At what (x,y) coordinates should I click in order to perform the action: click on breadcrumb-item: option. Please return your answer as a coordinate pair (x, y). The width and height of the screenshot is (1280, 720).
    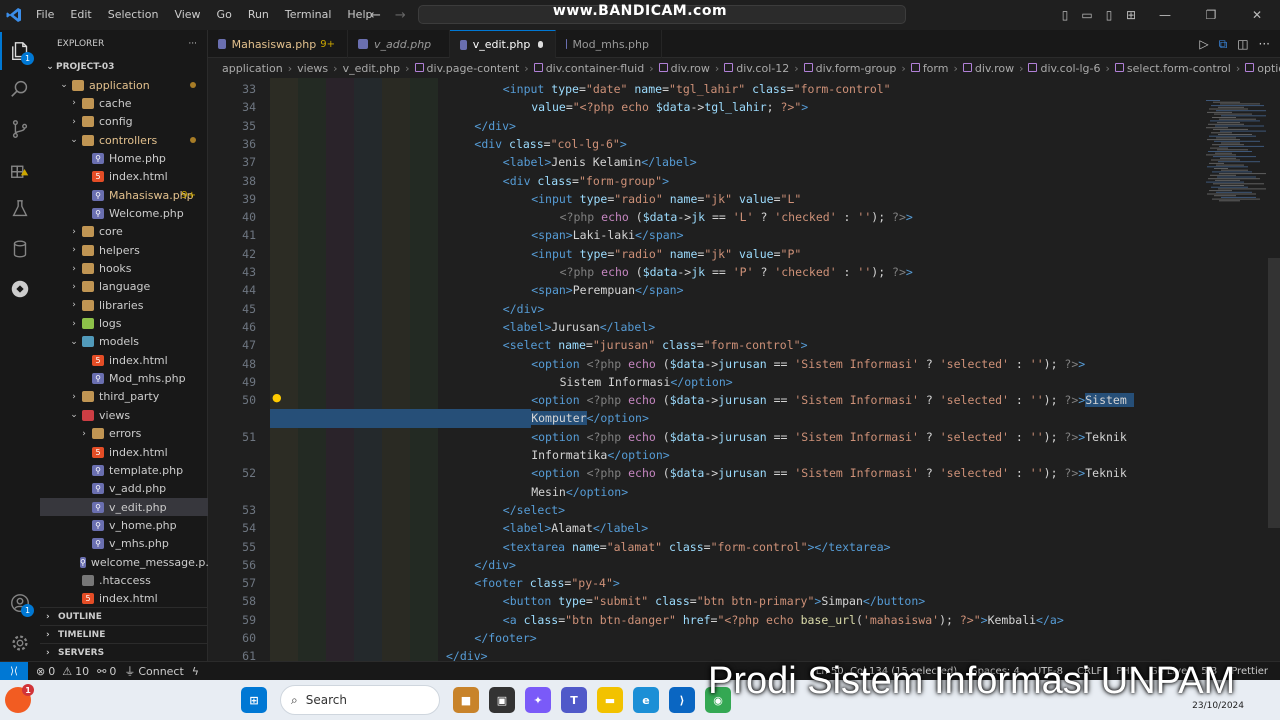
    Looking at the image, I should click on (1262, 68).